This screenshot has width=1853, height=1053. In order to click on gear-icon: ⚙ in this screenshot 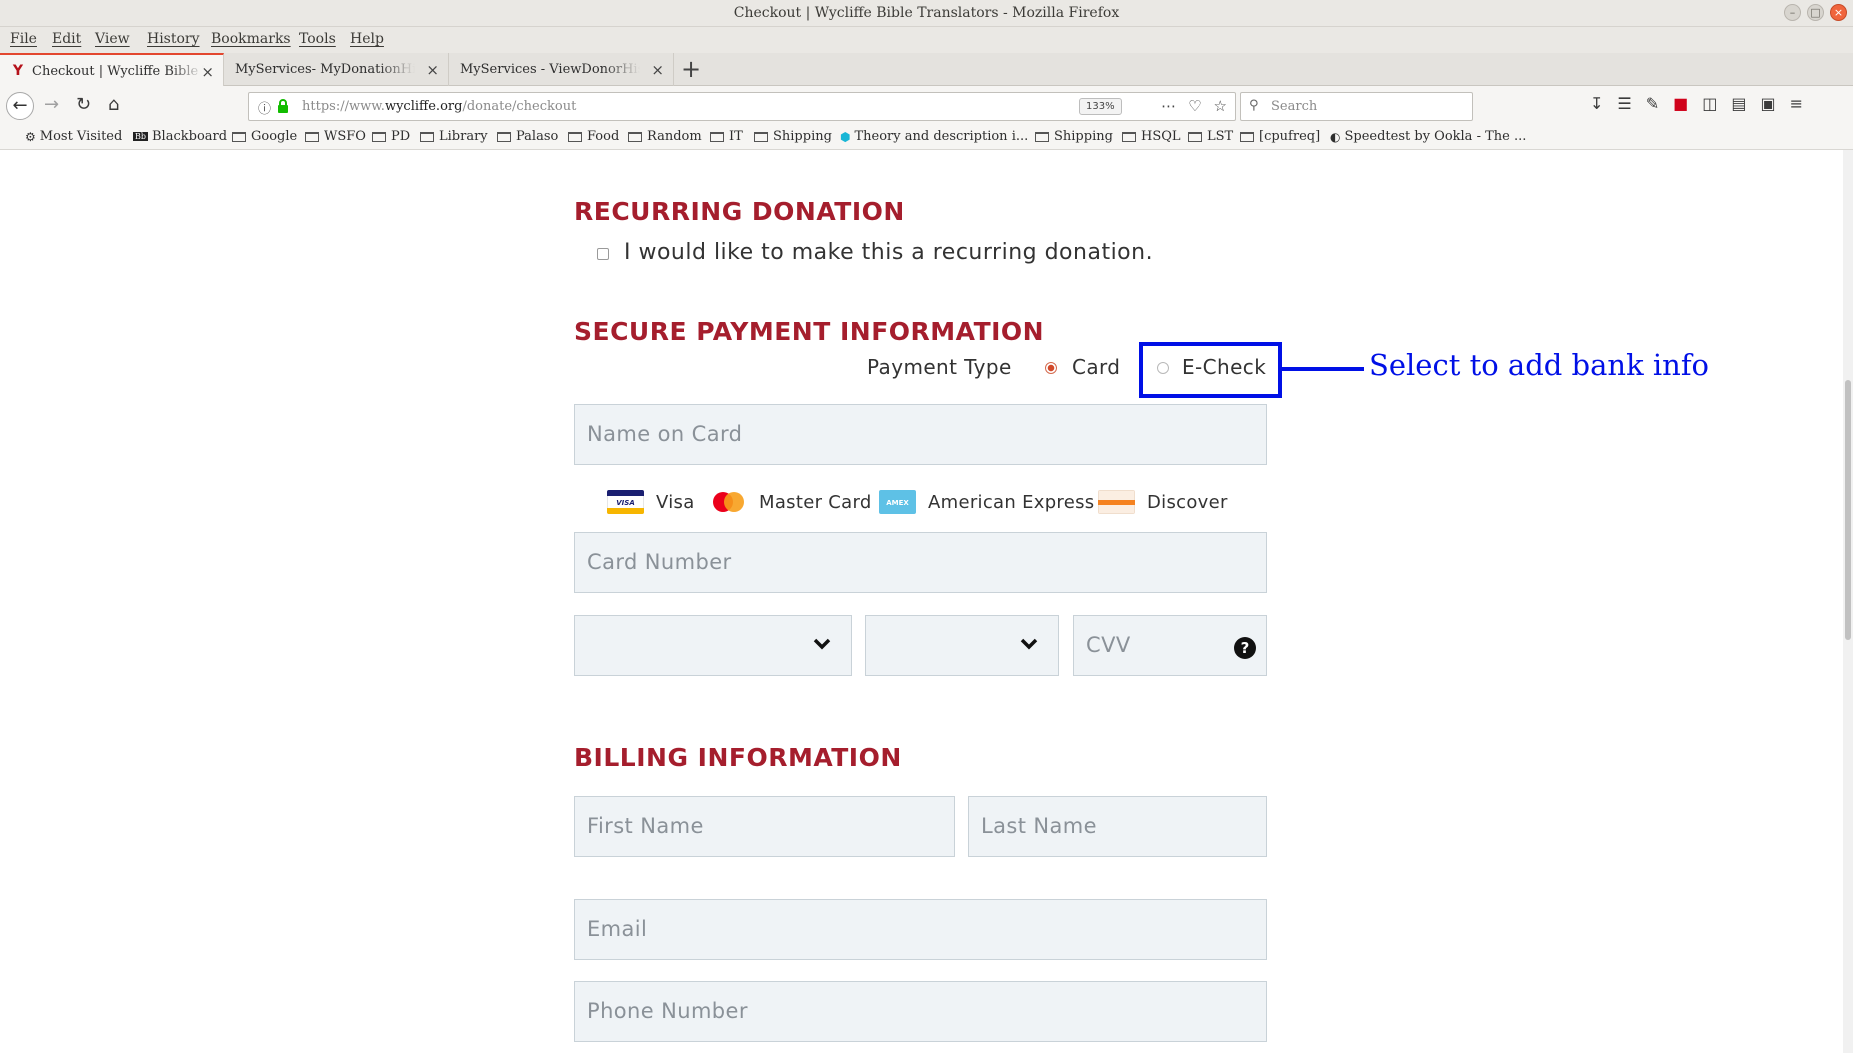, I will do `click(30, 136)`.